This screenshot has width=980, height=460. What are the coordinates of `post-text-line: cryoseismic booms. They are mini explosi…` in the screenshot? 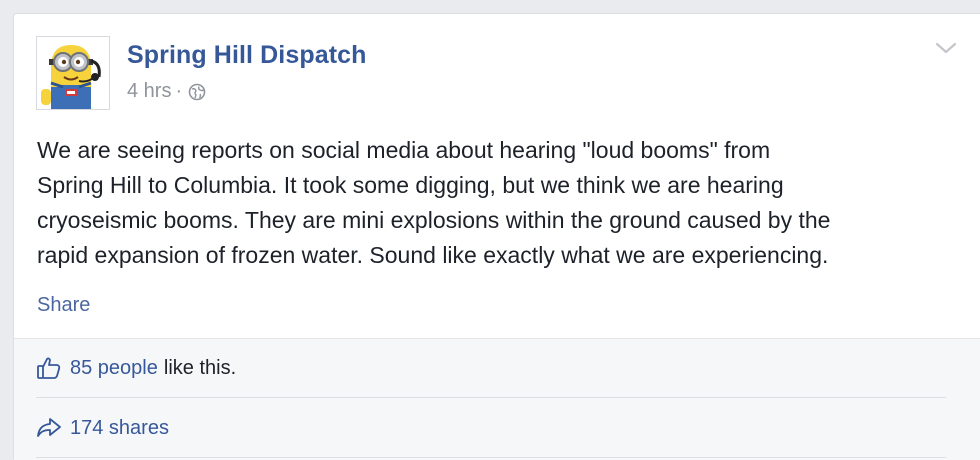 It's located at (434, 220).